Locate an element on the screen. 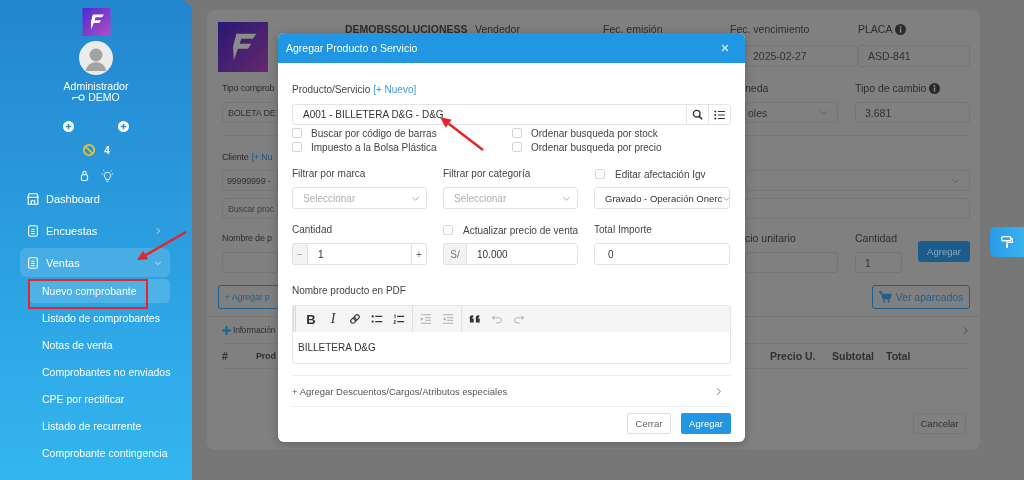 This screenshot has height=480, width=1024. parked-button: Ver aparcados is located at coordinates (921, 297).